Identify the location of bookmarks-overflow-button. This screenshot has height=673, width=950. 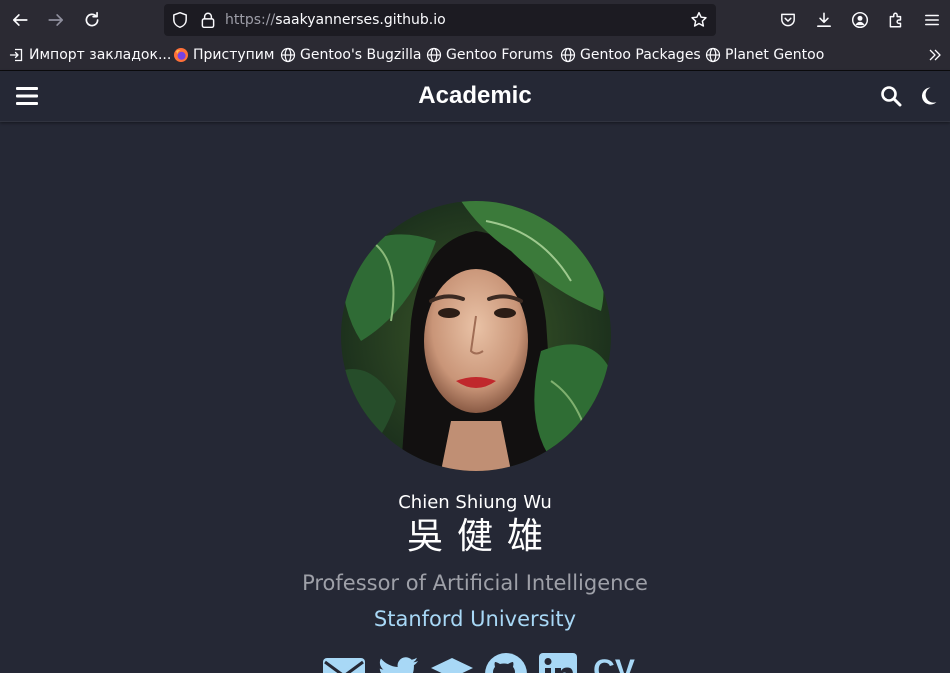
(937, 55).